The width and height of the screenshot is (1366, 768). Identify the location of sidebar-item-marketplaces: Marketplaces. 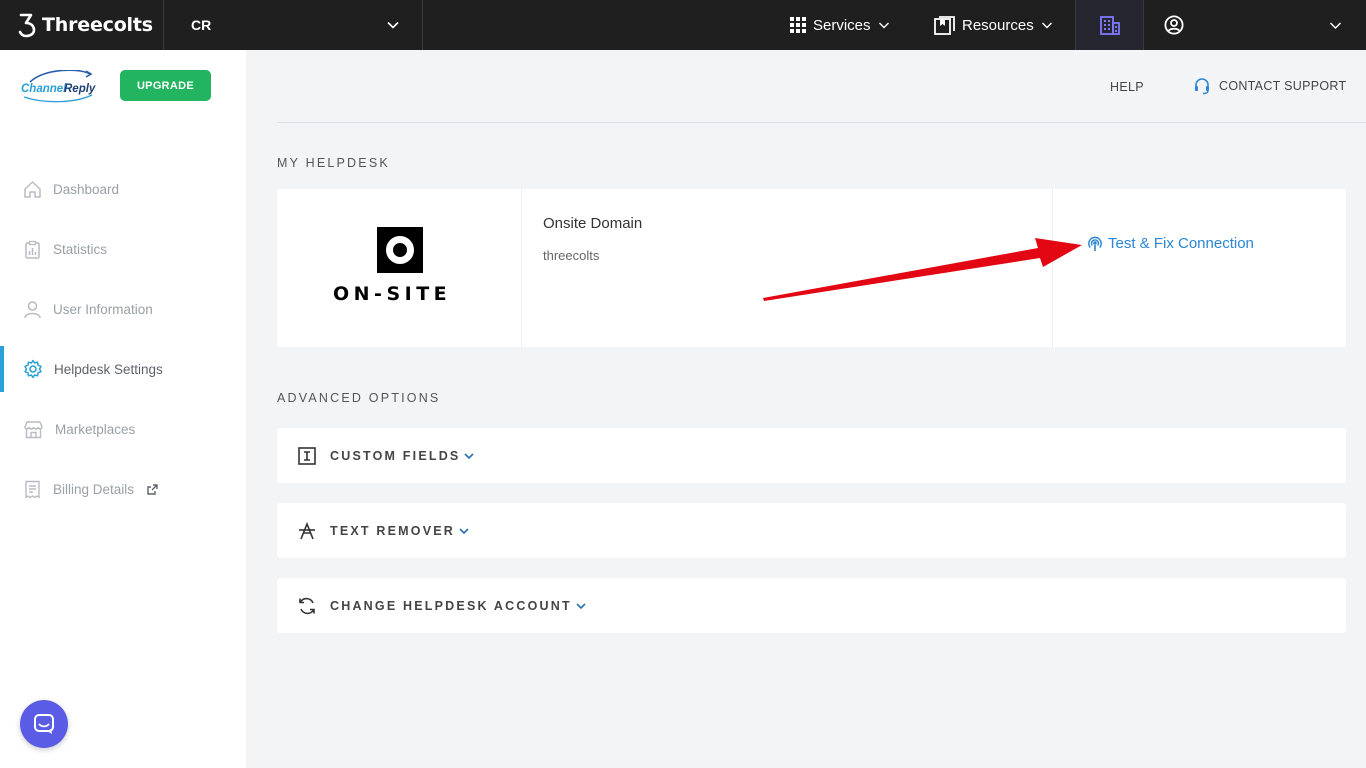
(123, 429).